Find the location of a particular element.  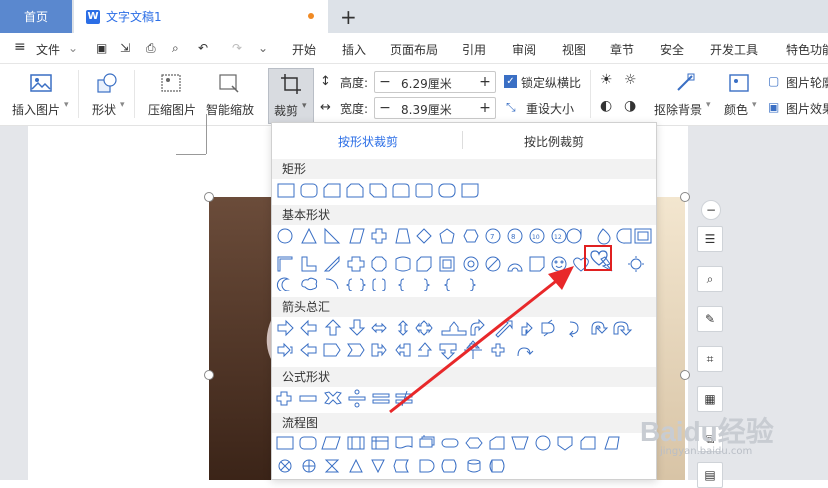

height-label: 高度: is located at coordinates (354, 83).